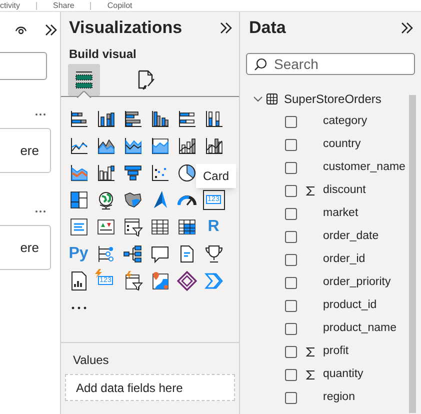 The image size is (421, 414). I want to click on waterfall-chart-icon, so click(106, 172).